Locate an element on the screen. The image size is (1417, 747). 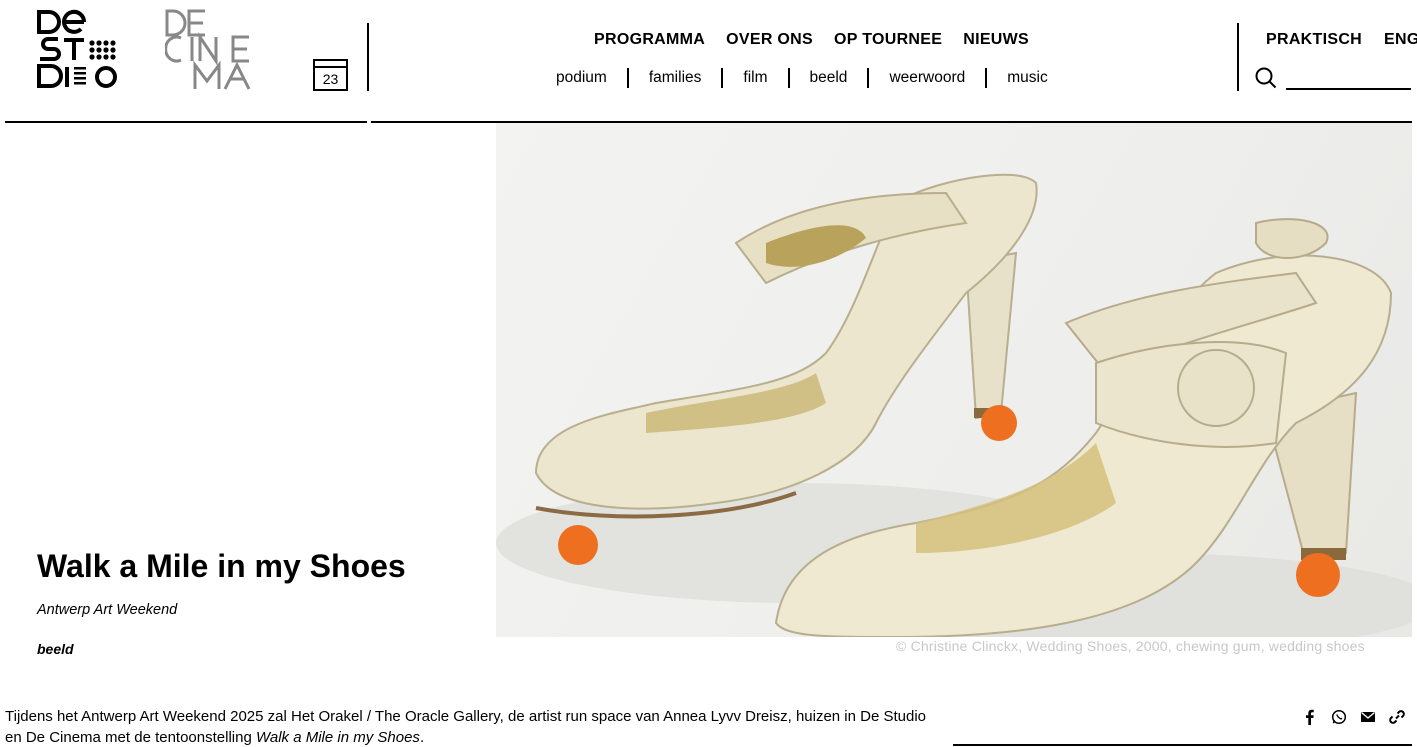
share-buttons is located at coordinates (1353, 717).